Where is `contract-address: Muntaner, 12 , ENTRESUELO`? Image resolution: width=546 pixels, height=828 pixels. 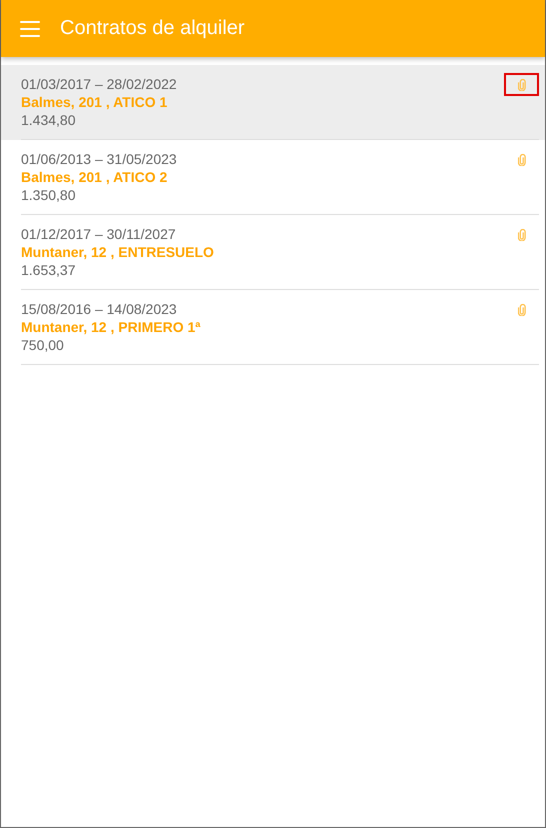
contract-address: Muntaner, 12 , ENTRESUELO is located at coordinates (117, 252).